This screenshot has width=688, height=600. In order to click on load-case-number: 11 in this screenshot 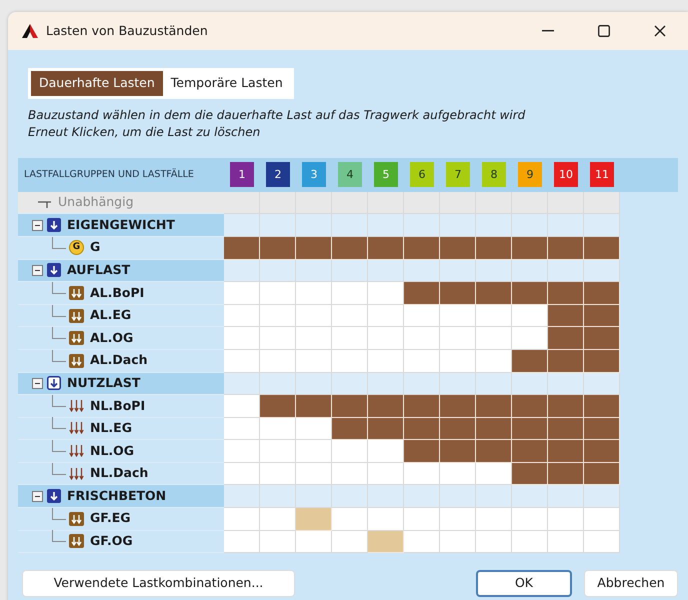, I will do `click(602, 175)`.